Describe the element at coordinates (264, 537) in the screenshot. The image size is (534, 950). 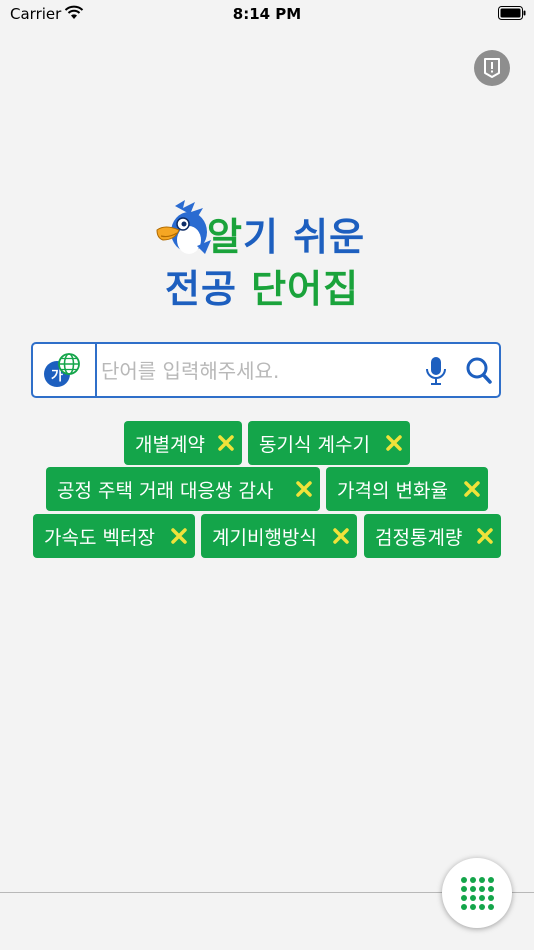
I see `tag-label: 계기비행방식` at that location.